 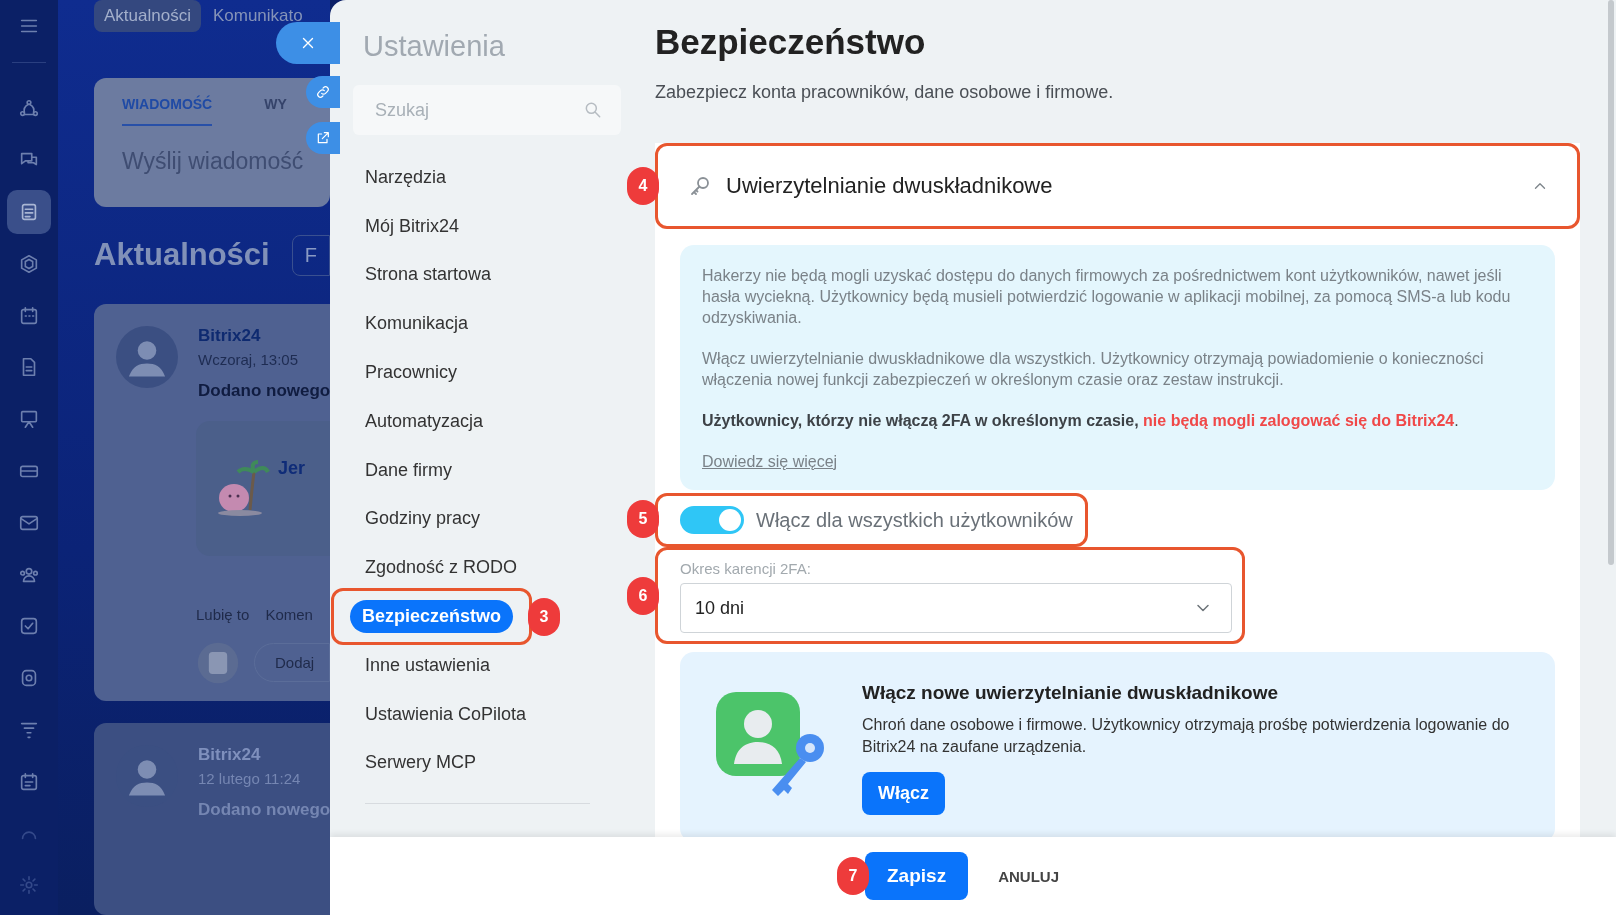 What do you see at coordinates (29, 781) in the screenshot?
I see `calendar-list-icon` at bounding box center [29, 781].